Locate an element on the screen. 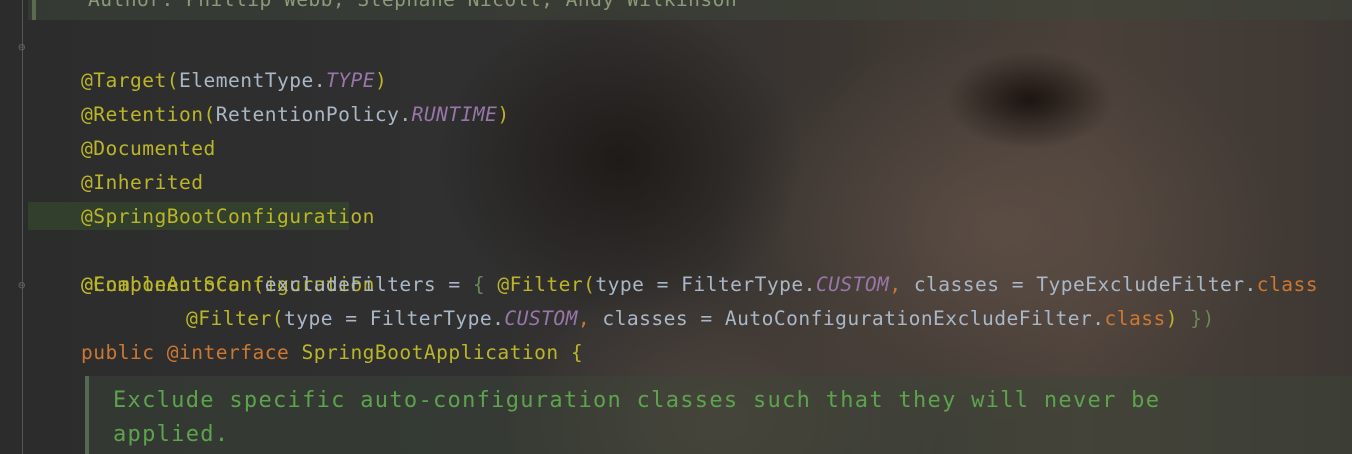  code-line: @SpringBootConfiguration is located at coordinates (692, 197).